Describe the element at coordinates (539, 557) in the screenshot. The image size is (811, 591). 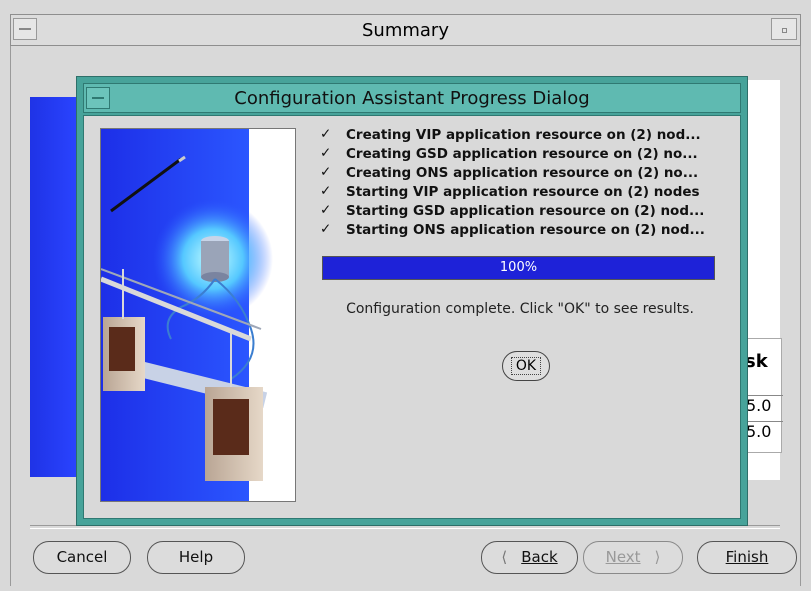
I see `back-button-label: Back` at that location.